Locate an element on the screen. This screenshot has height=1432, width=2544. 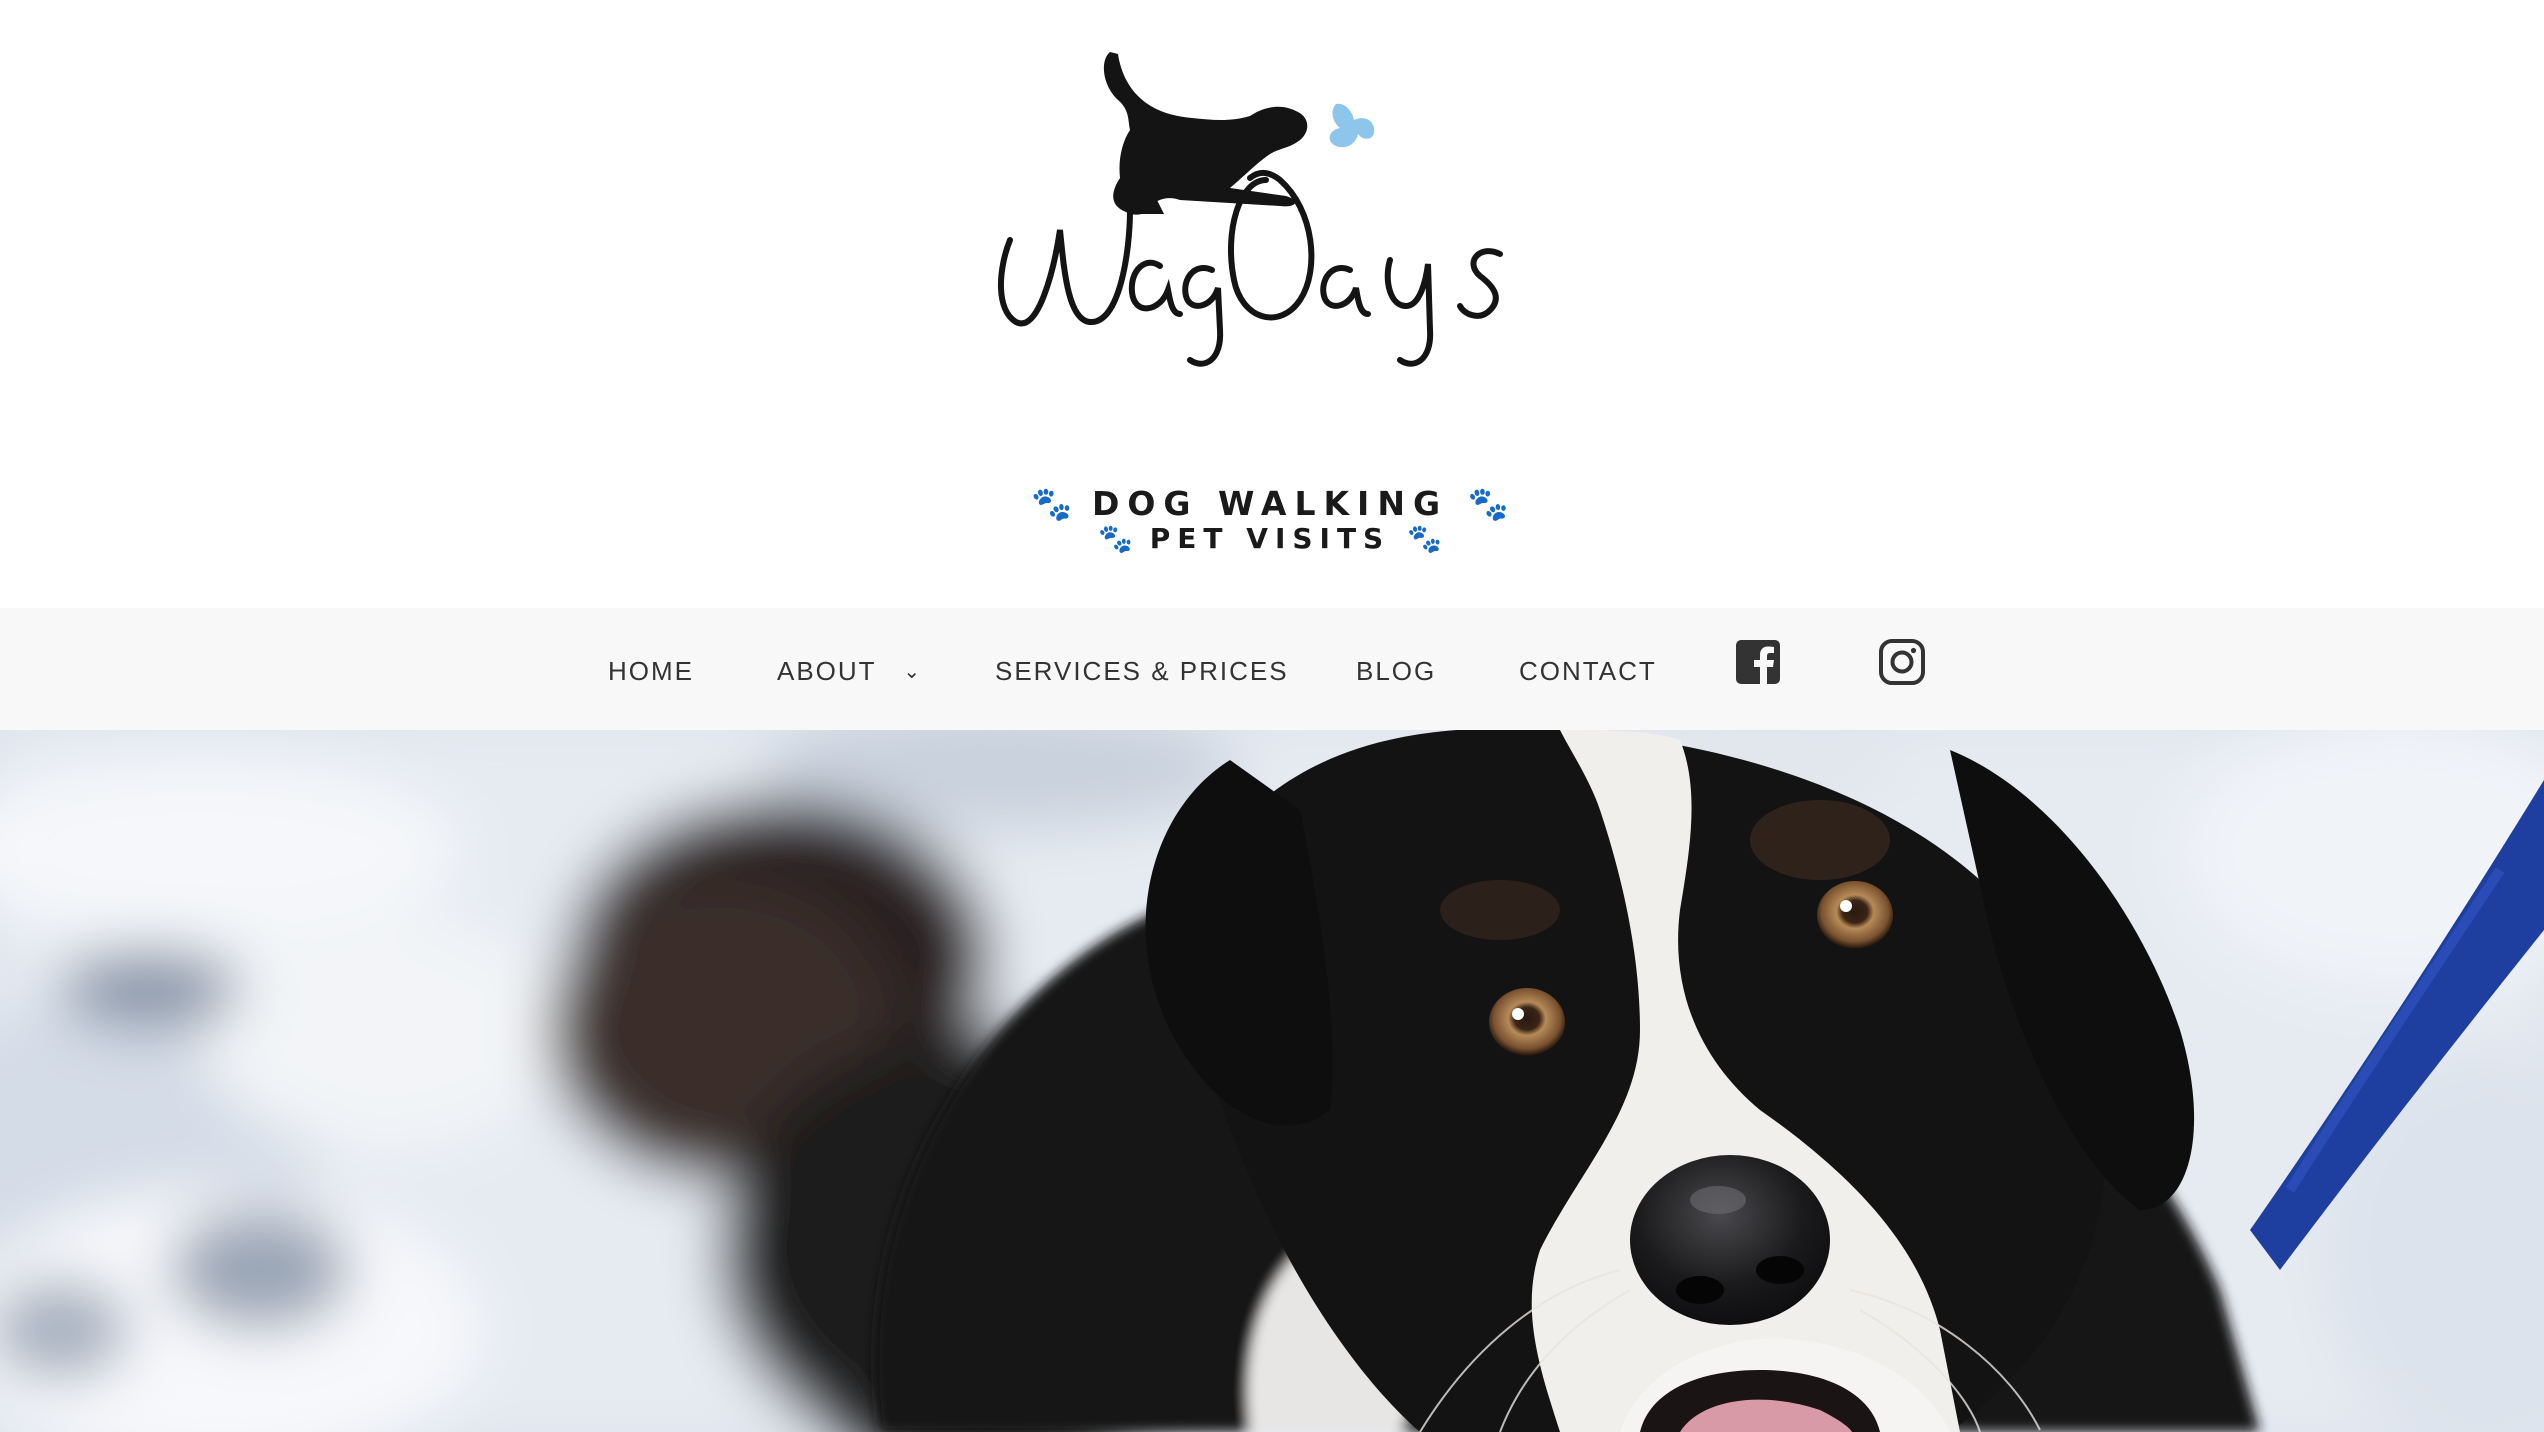
nav-services-prices-link: SERVICES & PRICES is located at coordinates (1142, 671).